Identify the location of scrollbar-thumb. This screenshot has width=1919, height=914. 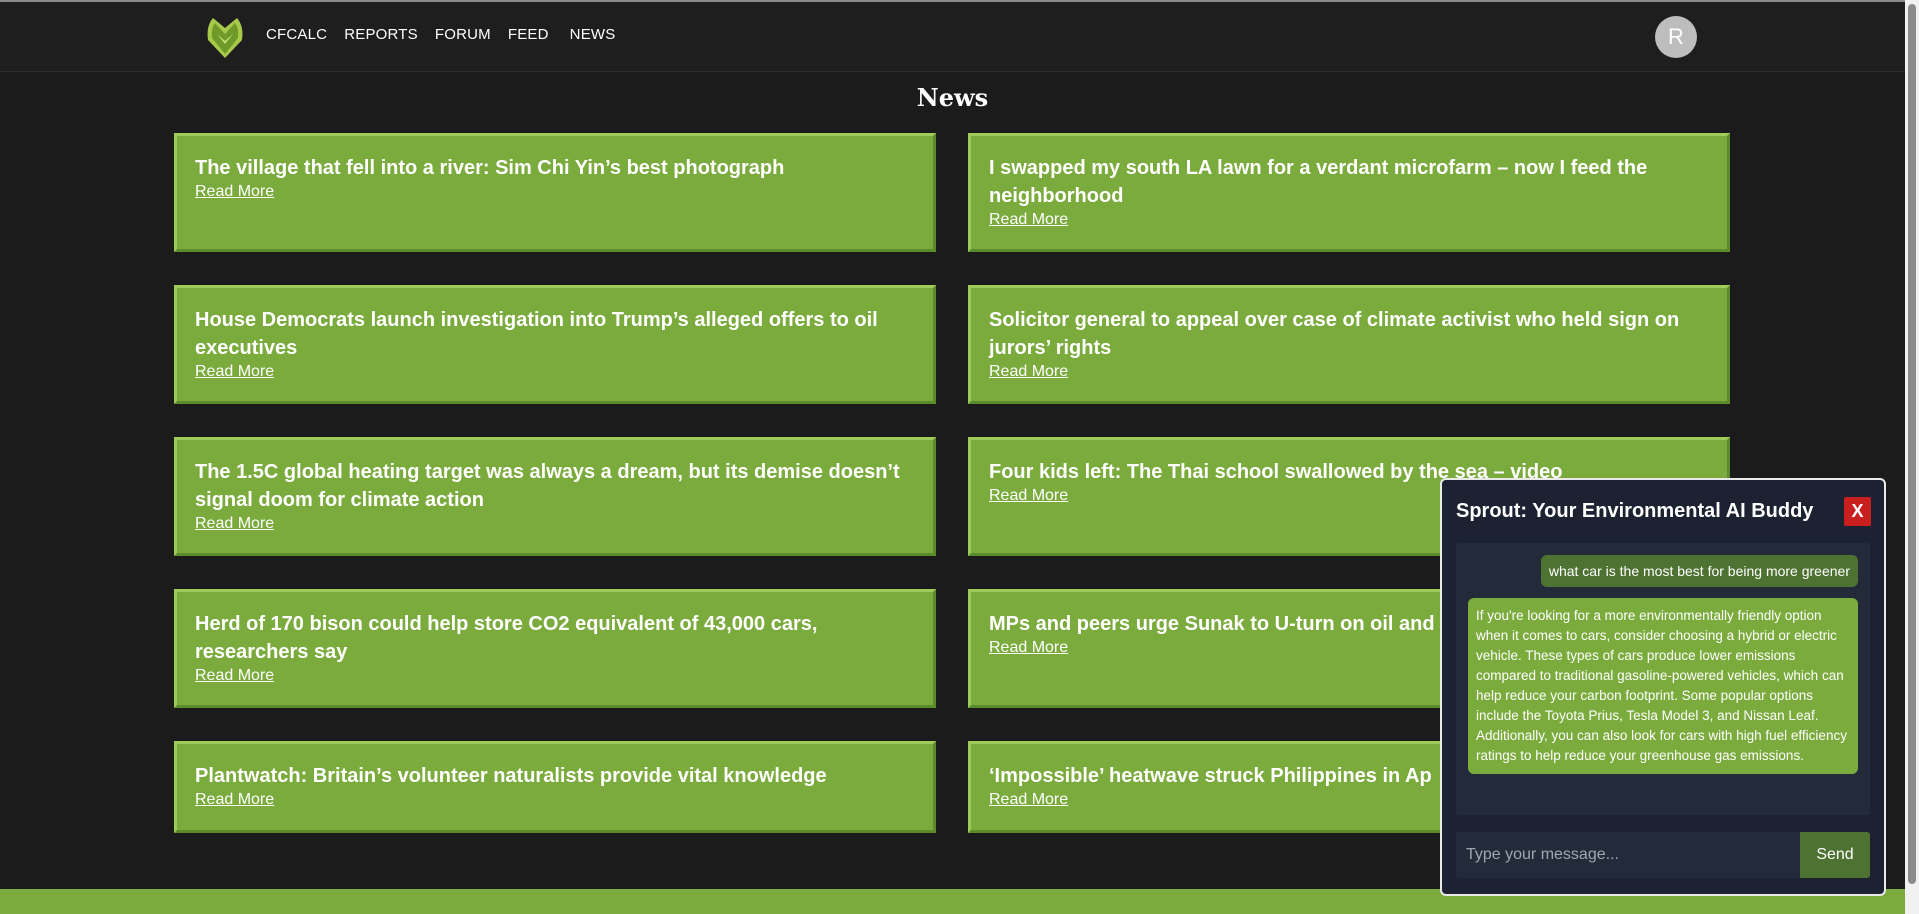
(1912, 444).